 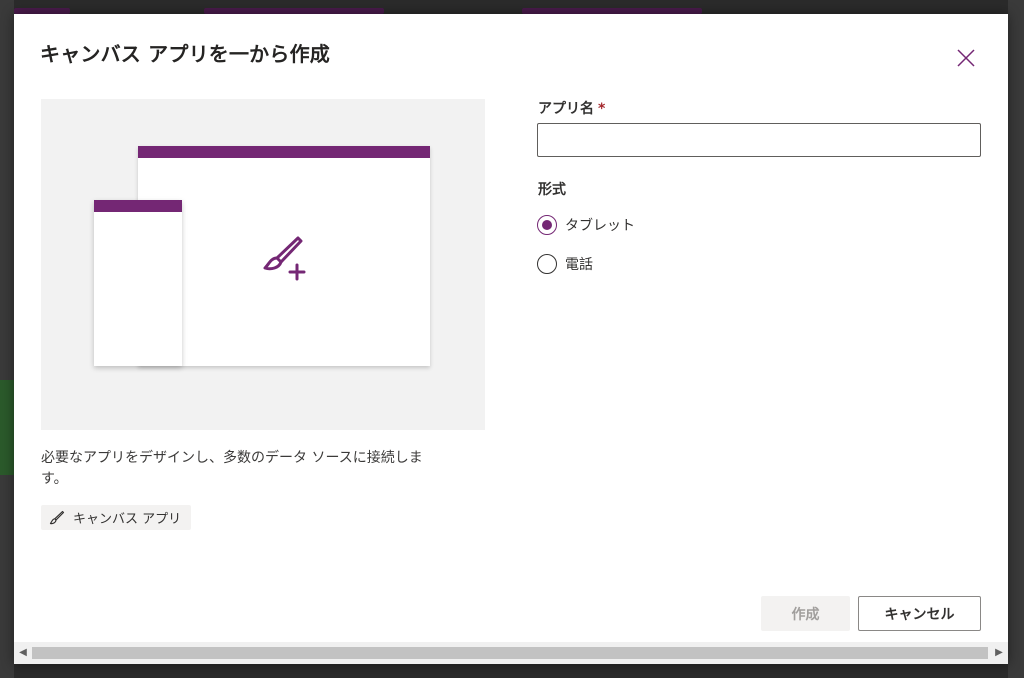 I want to click on horizontal-scrollbar: ◀ ▶, so click(x=511, y=653).